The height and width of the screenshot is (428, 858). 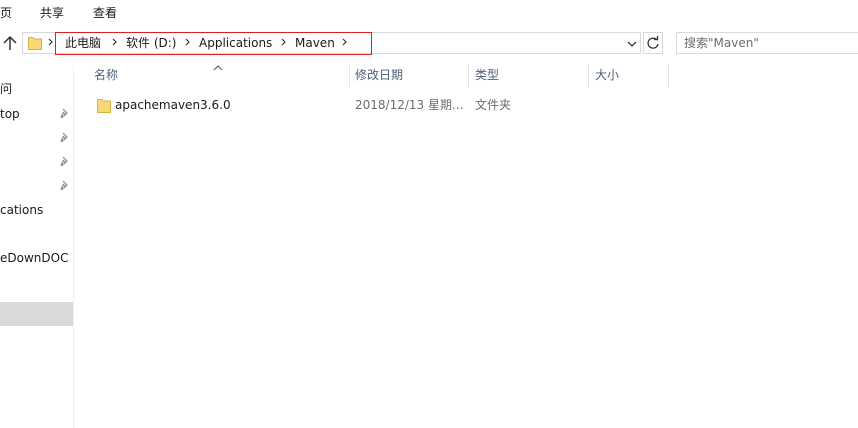 I want to click on up-one-level-button, so click(x=10, y=43).